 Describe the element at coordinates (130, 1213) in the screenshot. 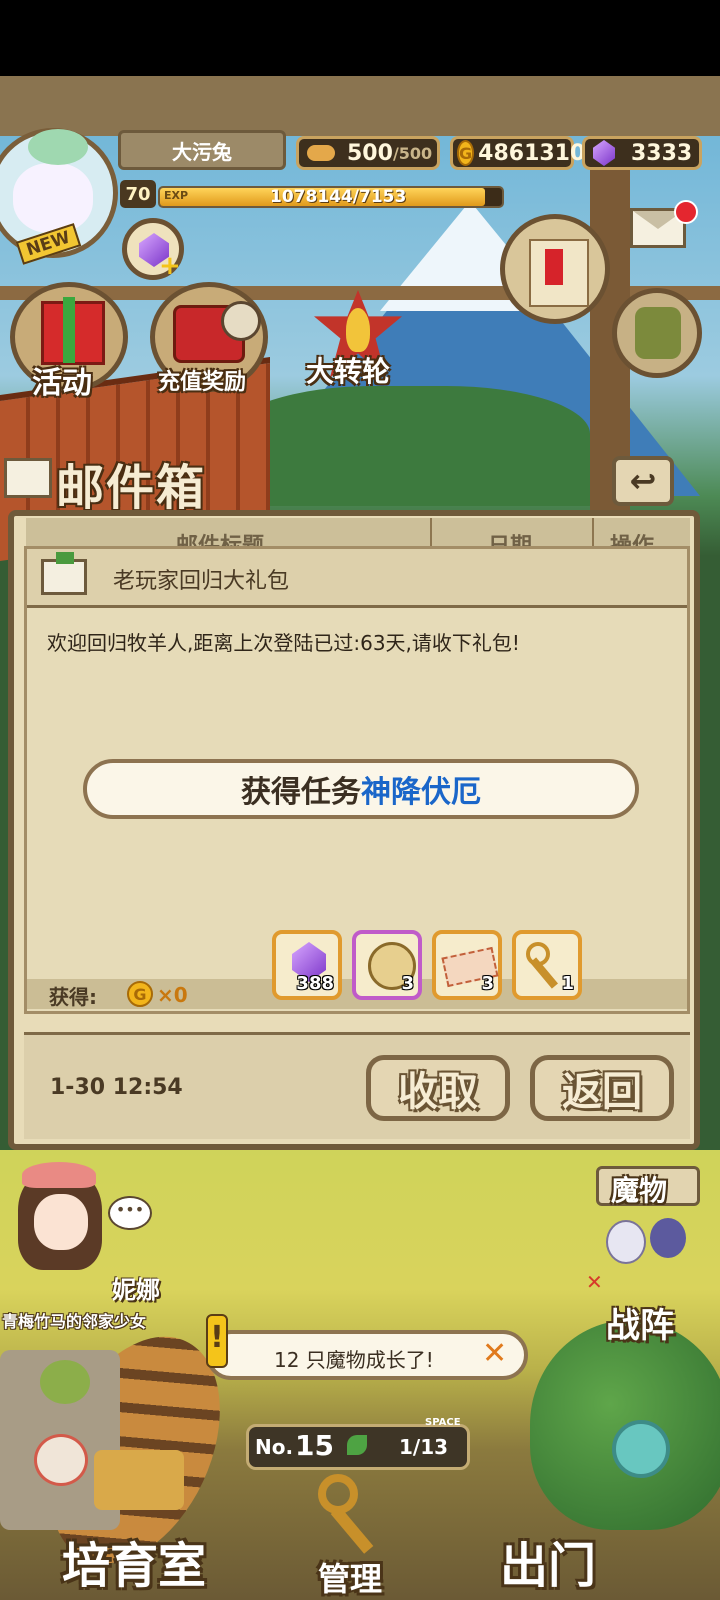

I see `speech-bubble-icon: •••` at that location.